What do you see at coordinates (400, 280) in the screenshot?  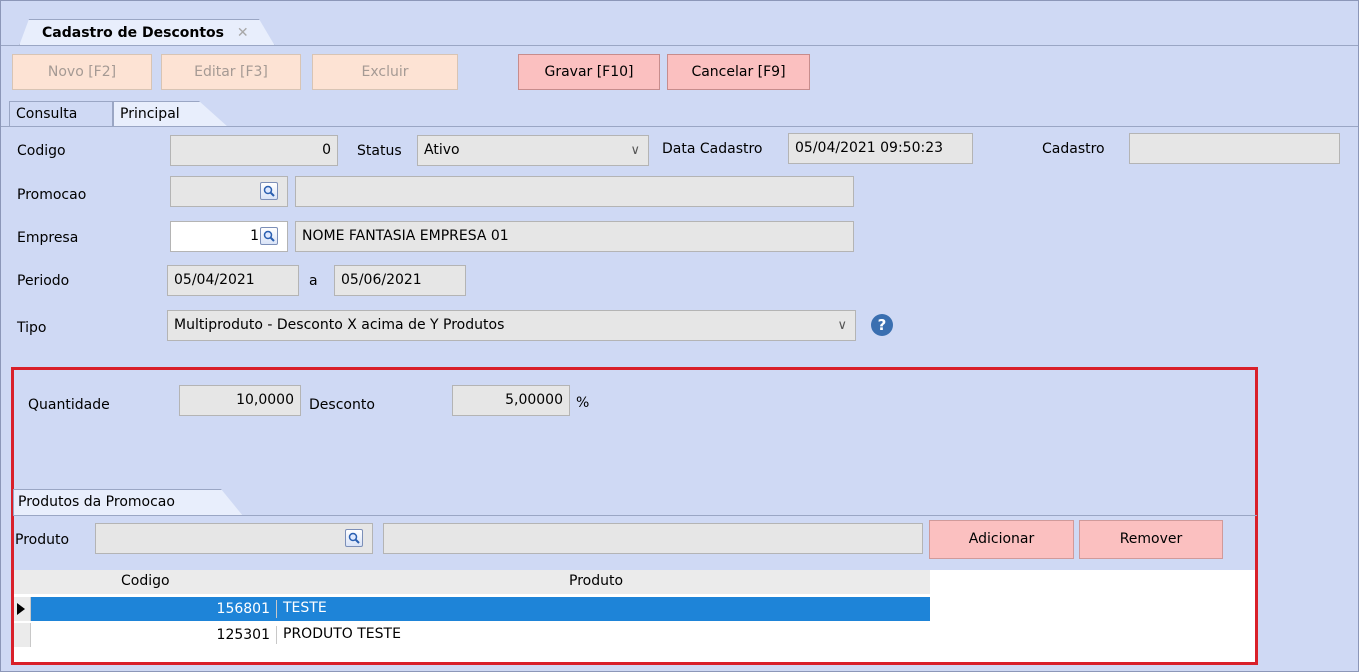 I see `periodo-end-field: 05/06/2021` at bounding box center [400, 280].